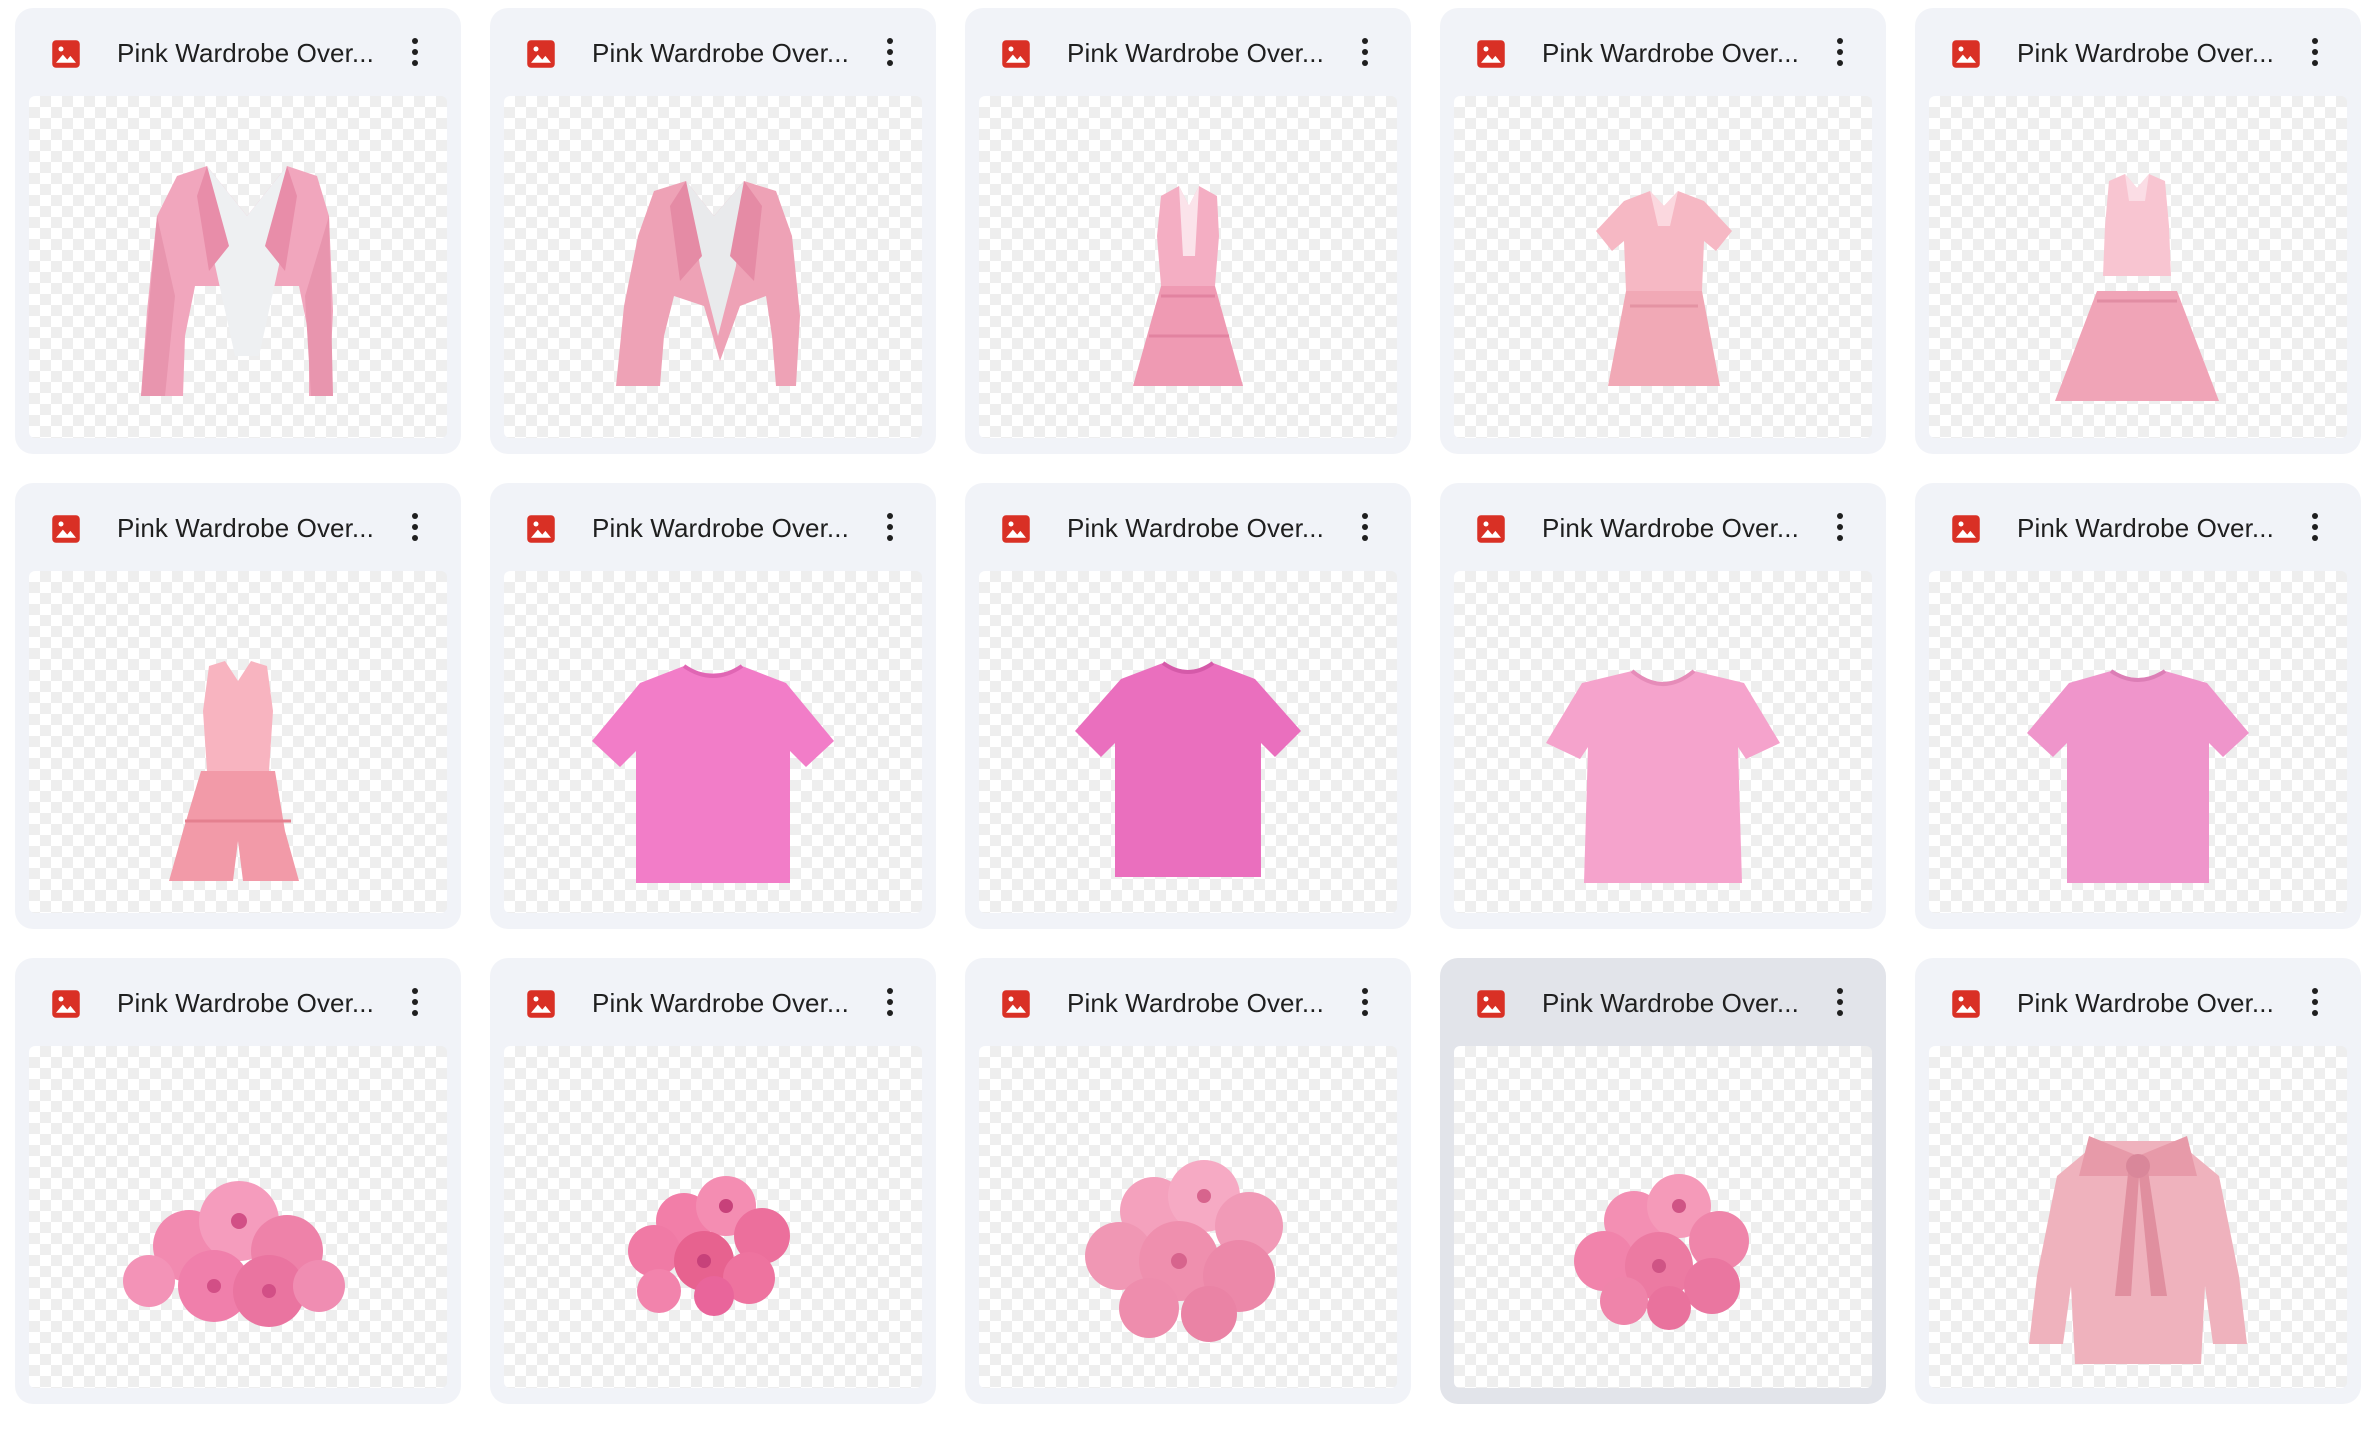  What do you see at coordinates (708, 283) in the screenshot?
I see `pink-blazer-image` at bounding box center [708, 283].